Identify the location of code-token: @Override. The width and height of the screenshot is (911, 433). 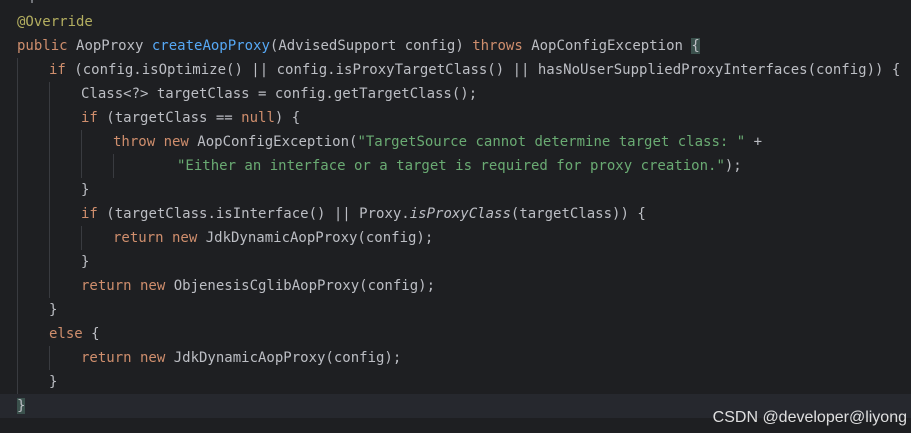
(55, 22).